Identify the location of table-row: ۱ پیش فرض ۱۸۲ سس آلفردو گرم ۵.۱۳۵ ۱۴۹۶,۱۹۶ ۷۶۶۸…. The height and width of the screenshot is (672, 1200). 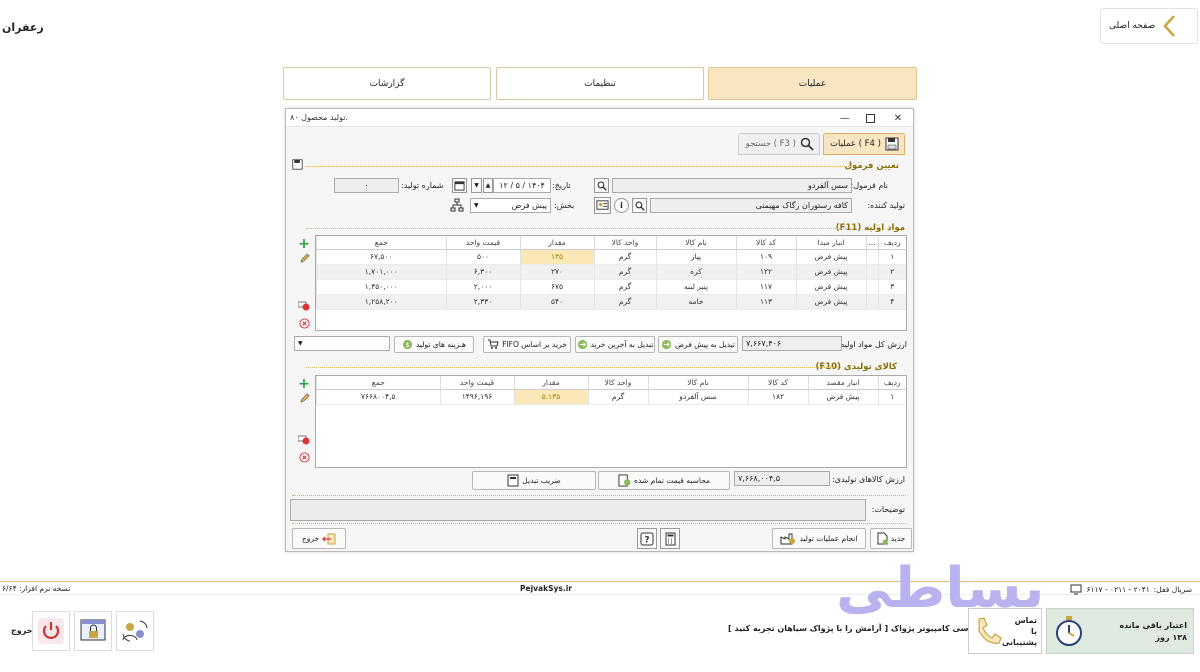
(611, 397).